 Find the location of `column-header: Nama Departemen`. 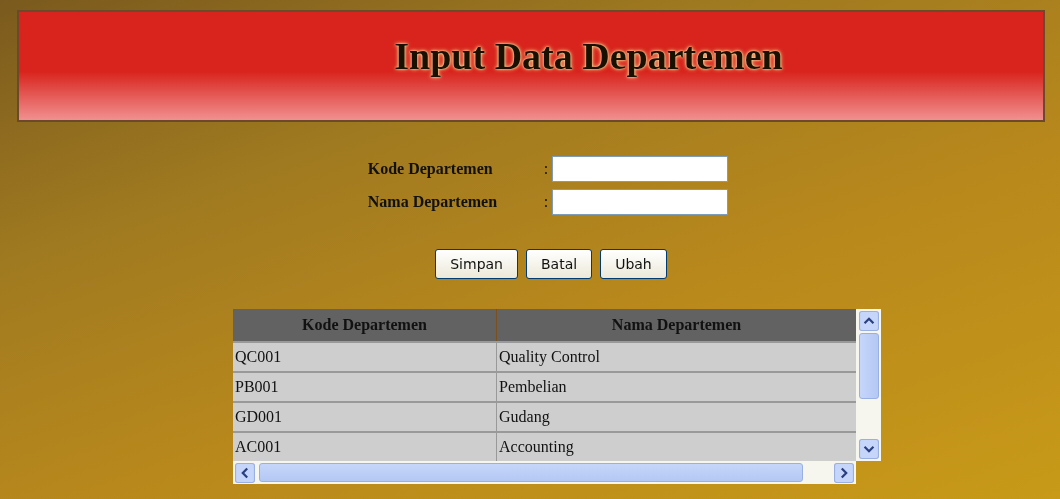

column-header: Nama Departemen is located at coordinates (676, 325).